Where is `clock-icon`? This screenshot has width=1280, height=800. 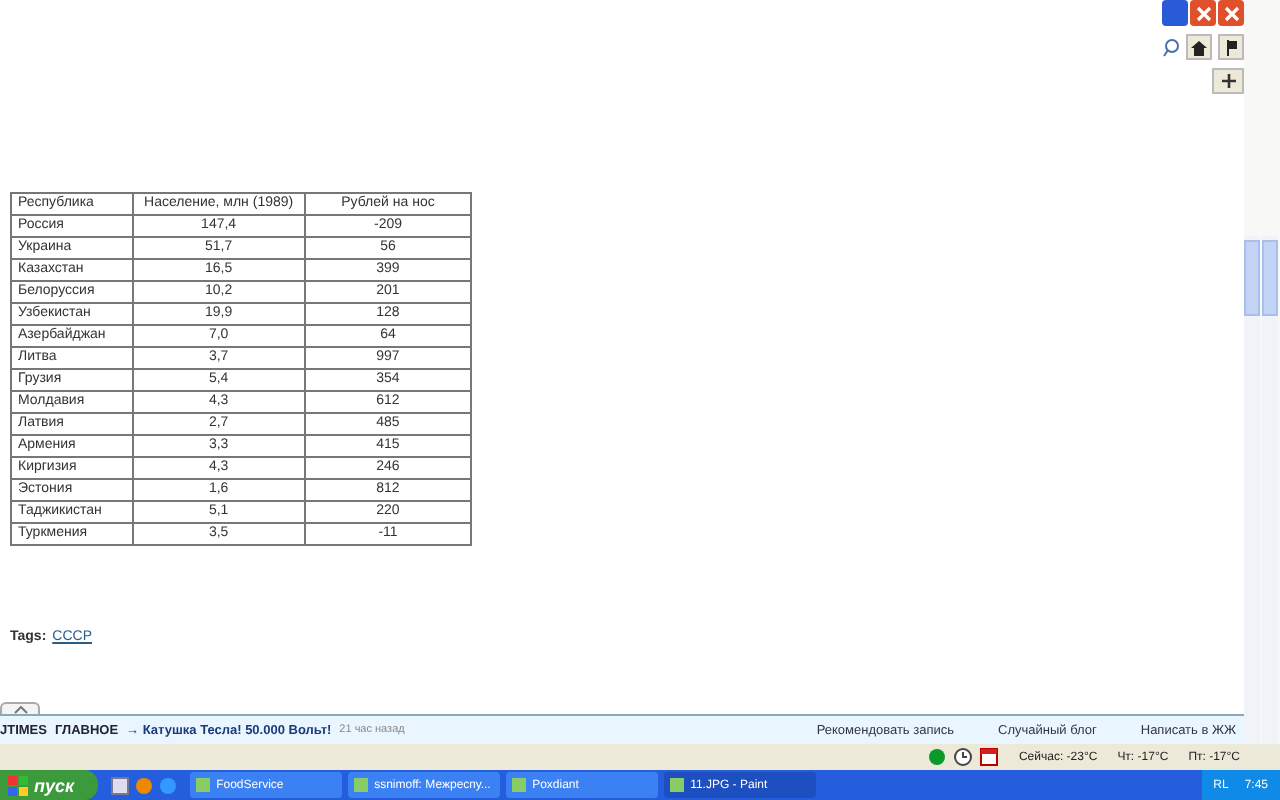
clock-icon is located at coordinates (963, 757).